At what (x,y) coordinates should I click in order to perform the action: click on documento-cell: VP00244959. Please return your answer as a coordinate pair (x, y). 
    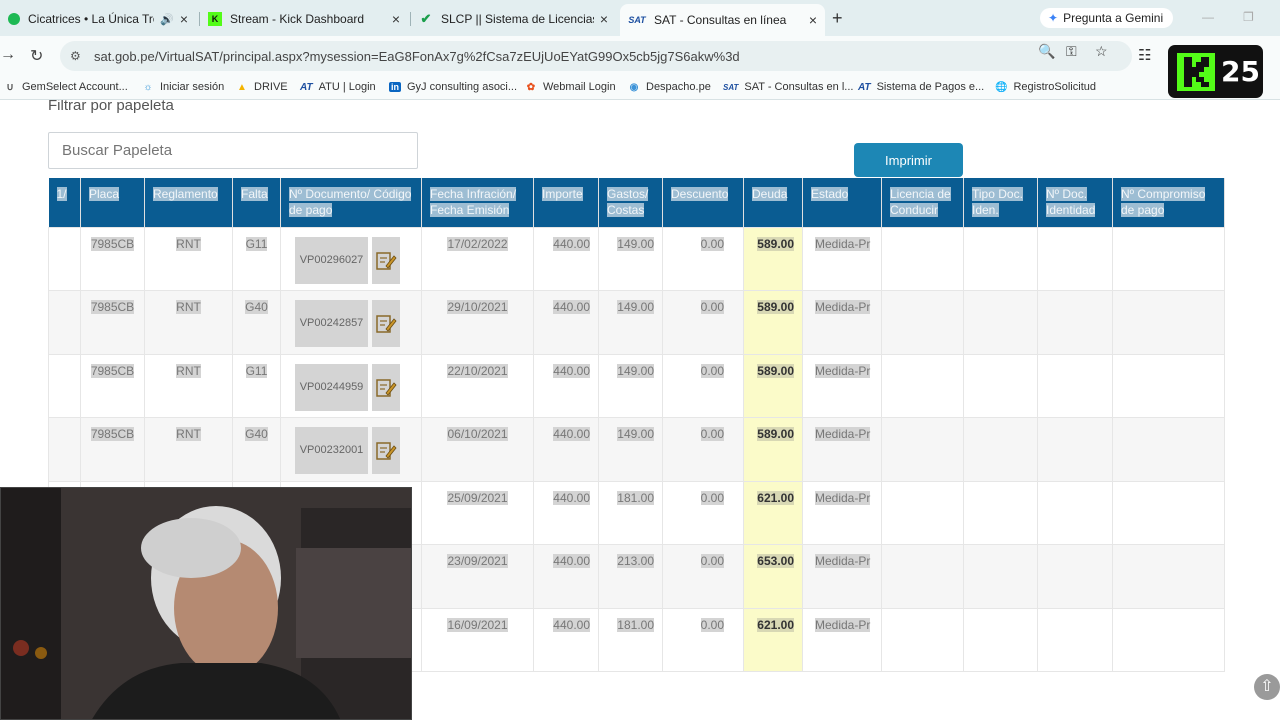
    Looking at the image, I should click on (351, 385).